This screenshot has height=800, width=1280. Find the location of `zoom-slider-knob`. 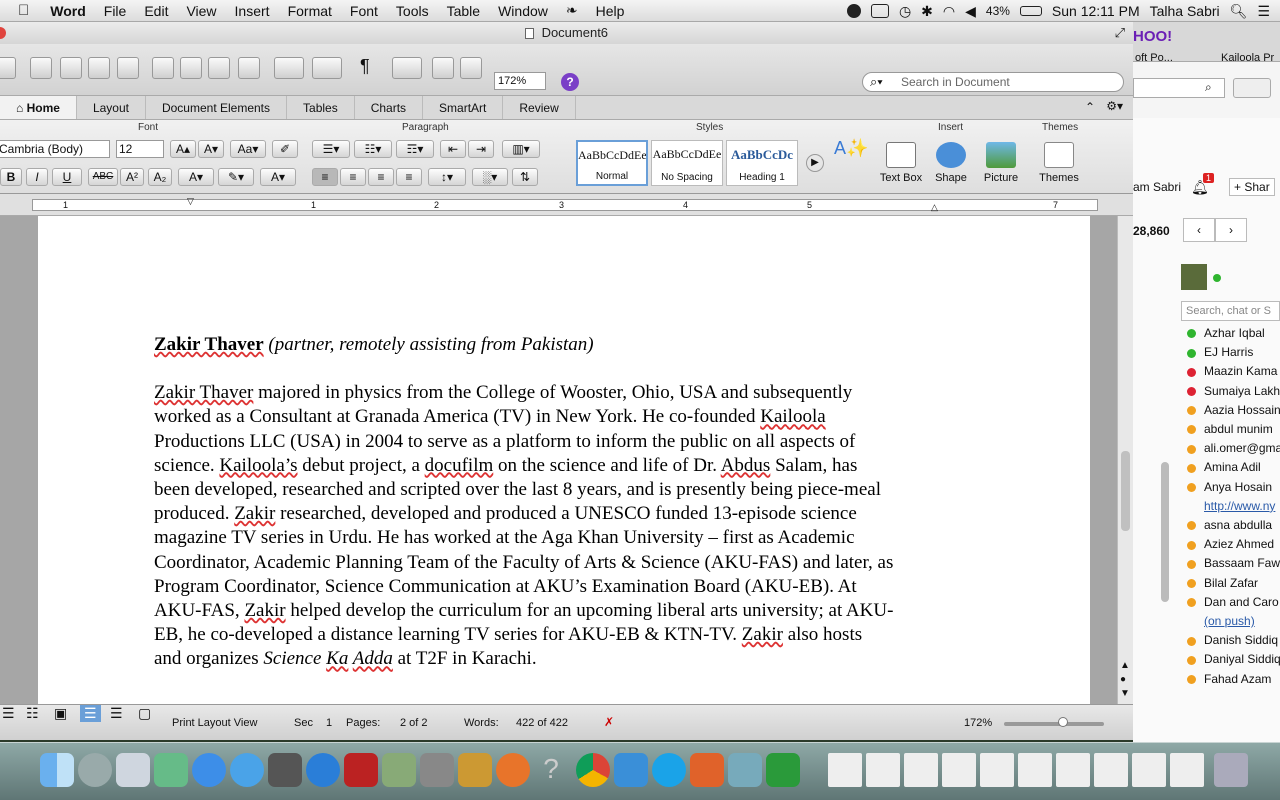

zoom-slider-knob is located at coordinates (1063, 722).